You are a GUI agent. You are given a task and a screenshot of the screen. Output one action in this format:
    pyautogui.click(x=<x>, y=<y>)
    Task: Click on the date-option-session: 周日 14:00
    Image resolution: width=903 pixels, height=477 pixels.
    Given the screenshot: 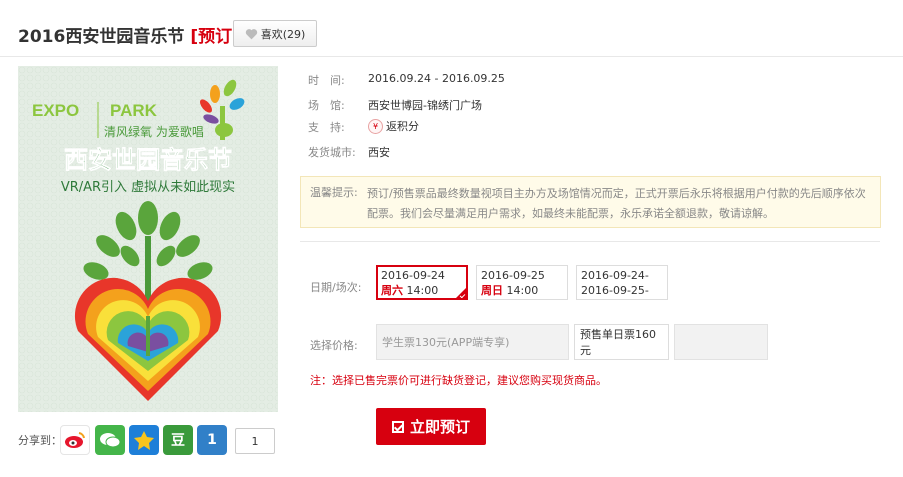 What is the action you would take?
    pyautogui.click(x=522, y=290)
    